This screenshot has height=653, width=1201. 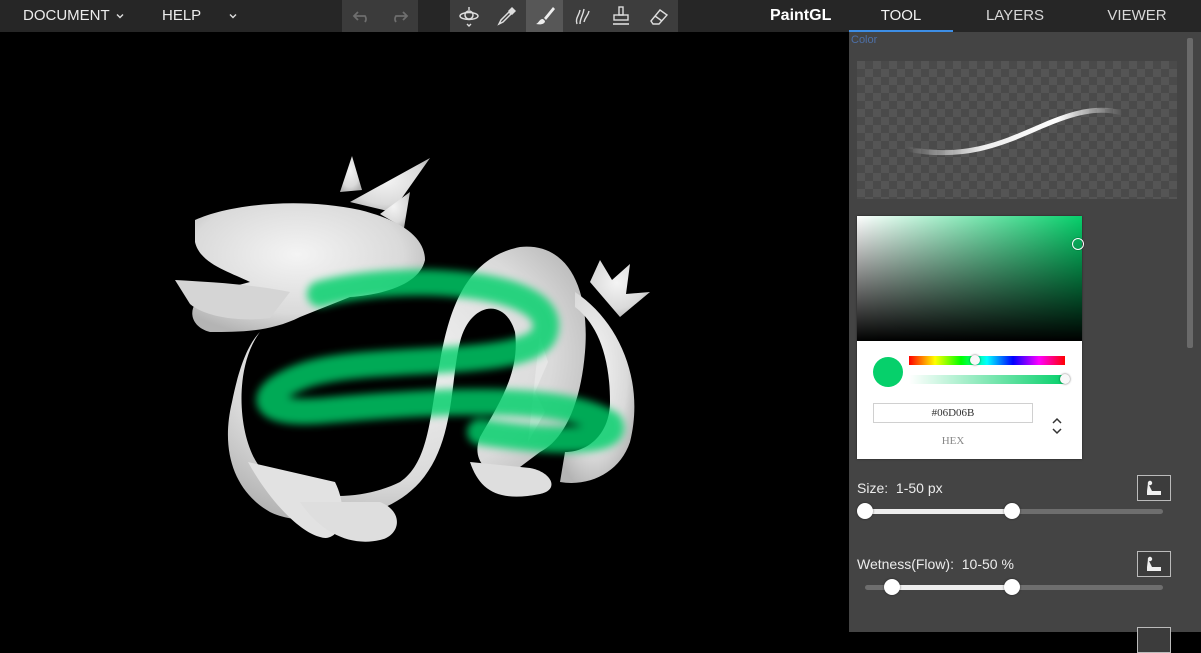 What do you see at coordinates (892, 587) in the screenshot?
I see `wetness-min-thumb` at bounding box center [892, 587].